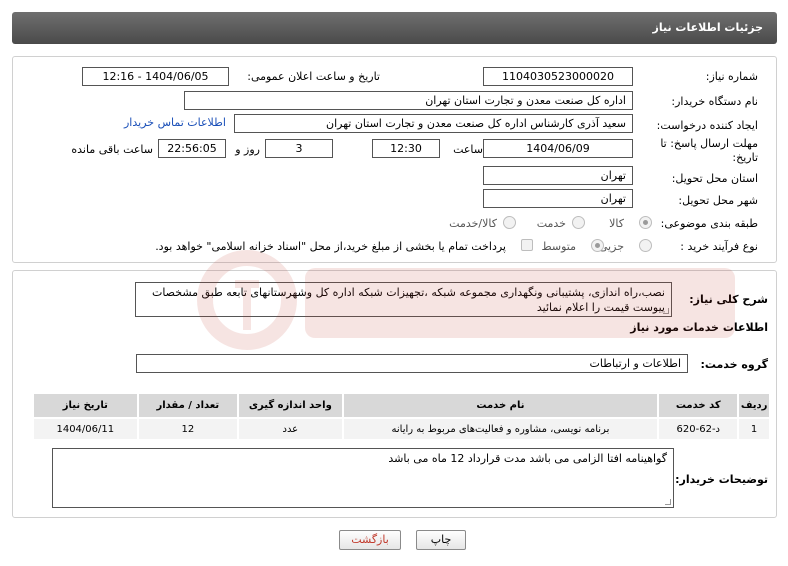 The width and height of the screenshot is (788, 566). Describe the element at coordinates (188, 405) in the screenshot. I see `col-quantity: تعداد / مقدار` at that location.